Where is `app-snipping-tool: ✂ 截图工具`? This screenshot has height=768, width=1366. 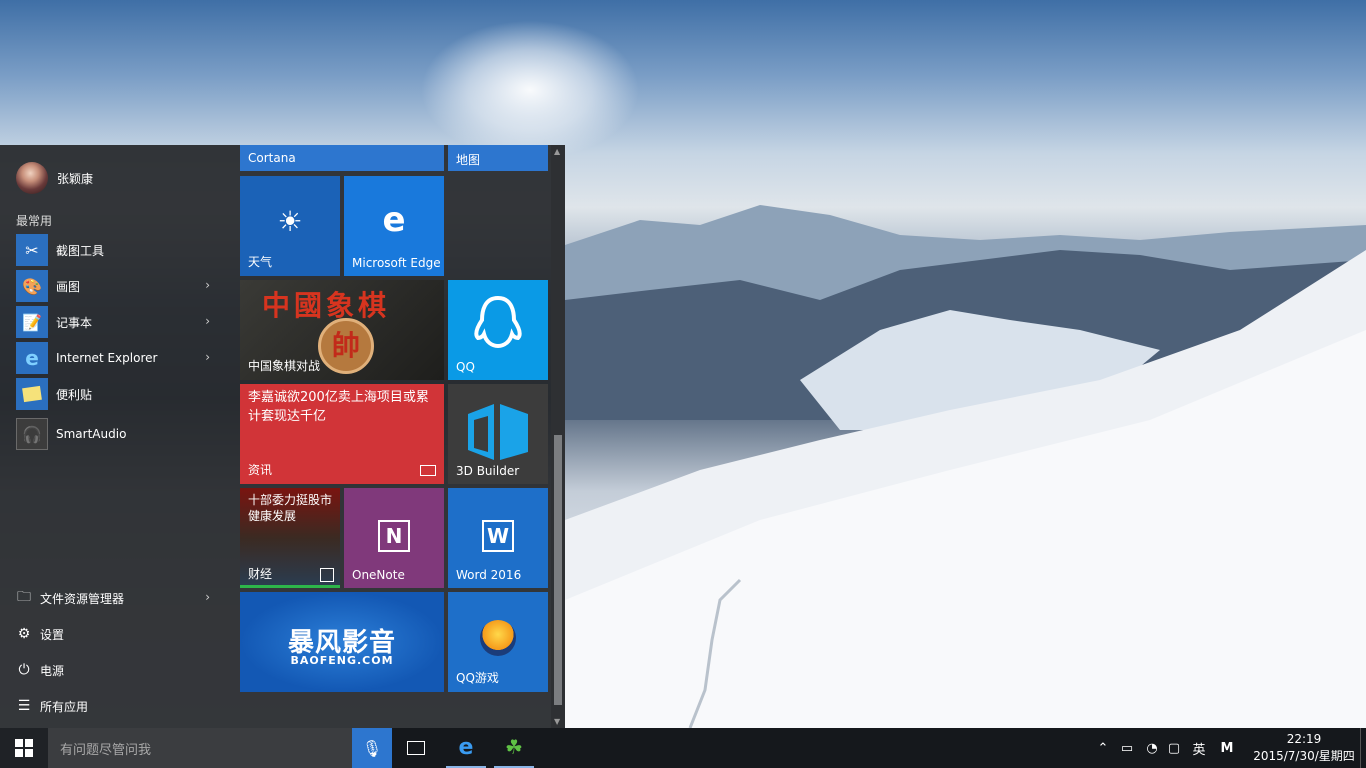
app-snipping-tool: ✂ 截图工具 is located at coordinates (121, 250).